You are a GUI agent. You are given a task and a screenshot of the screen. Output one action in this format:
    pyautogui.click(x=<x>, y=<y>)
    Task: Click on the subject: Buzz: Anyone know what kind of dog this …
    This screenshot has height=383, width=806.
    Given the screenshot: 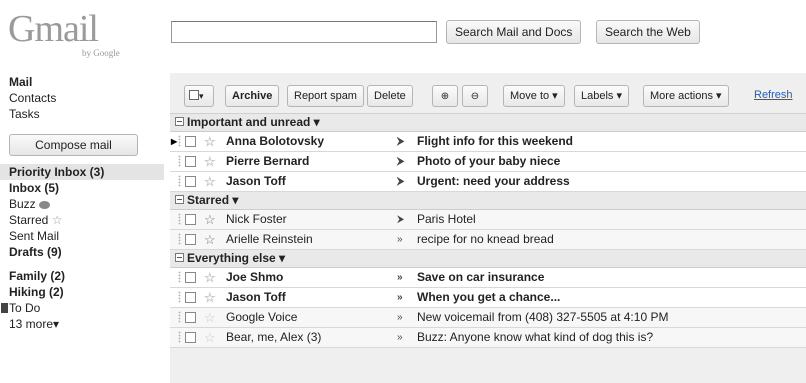 What is the action you would take?
    pyautogui.click(x=535, y=337)
    